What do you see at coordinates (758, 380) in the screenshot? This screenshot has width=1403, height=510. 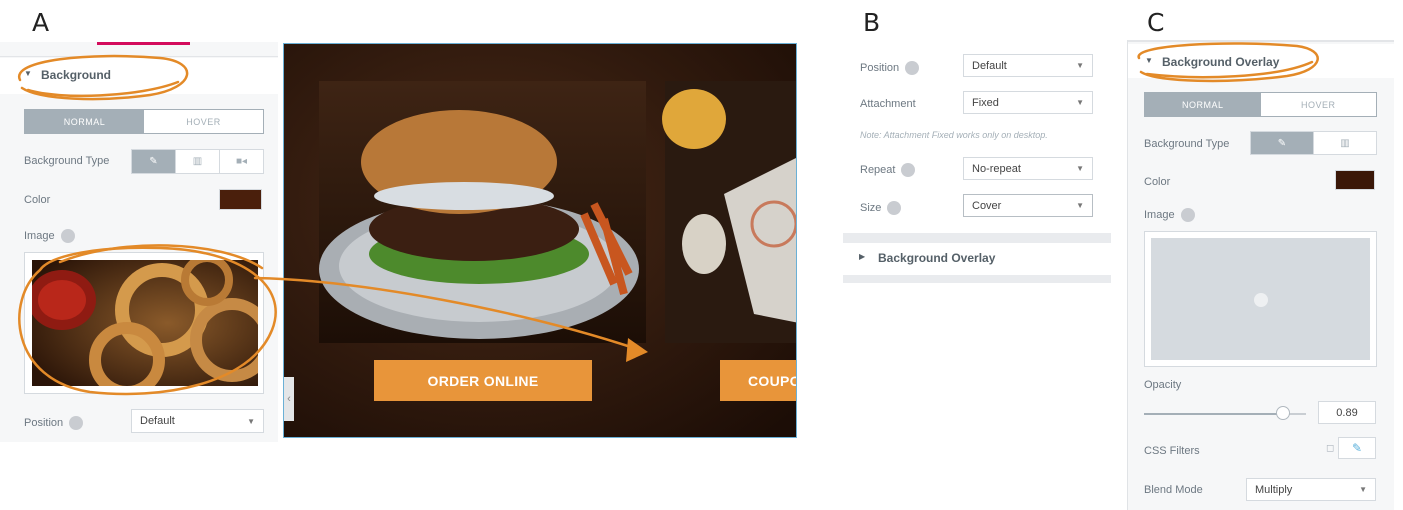 I see `coupon-button: COUPO` at bounding box center [758, 380].